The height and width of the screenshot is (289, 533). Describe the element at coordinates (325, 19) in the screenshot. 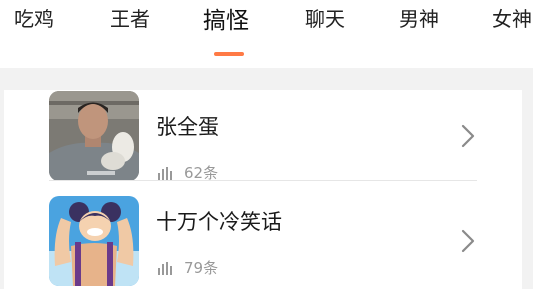

I see `tab-liaotian: 聊天` at that location.